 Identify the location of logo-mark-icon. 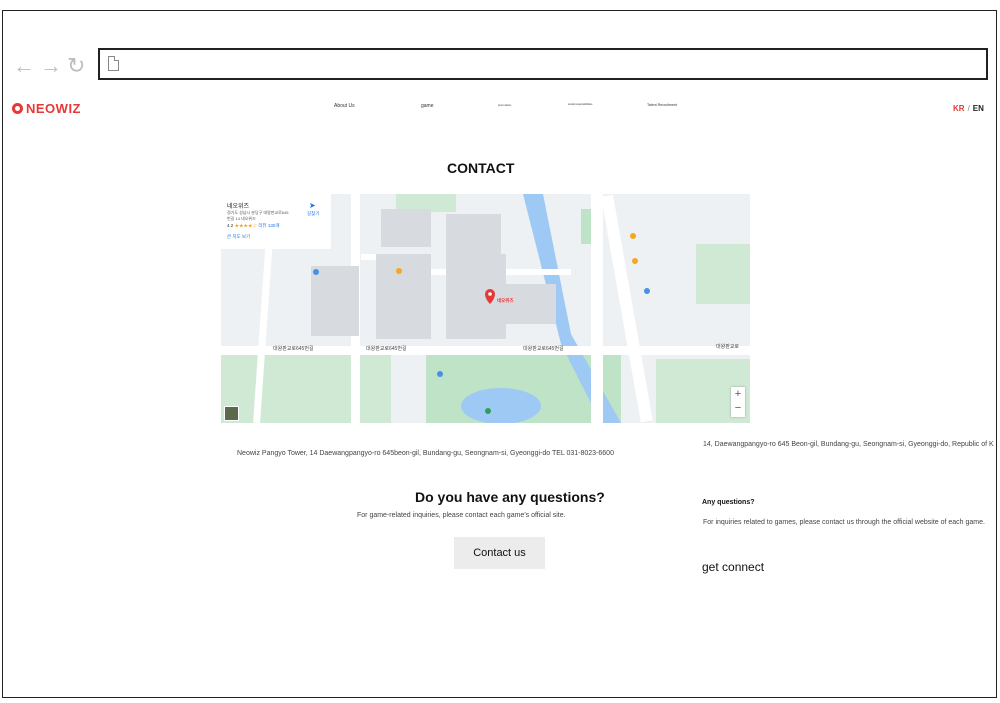
(17, 108).